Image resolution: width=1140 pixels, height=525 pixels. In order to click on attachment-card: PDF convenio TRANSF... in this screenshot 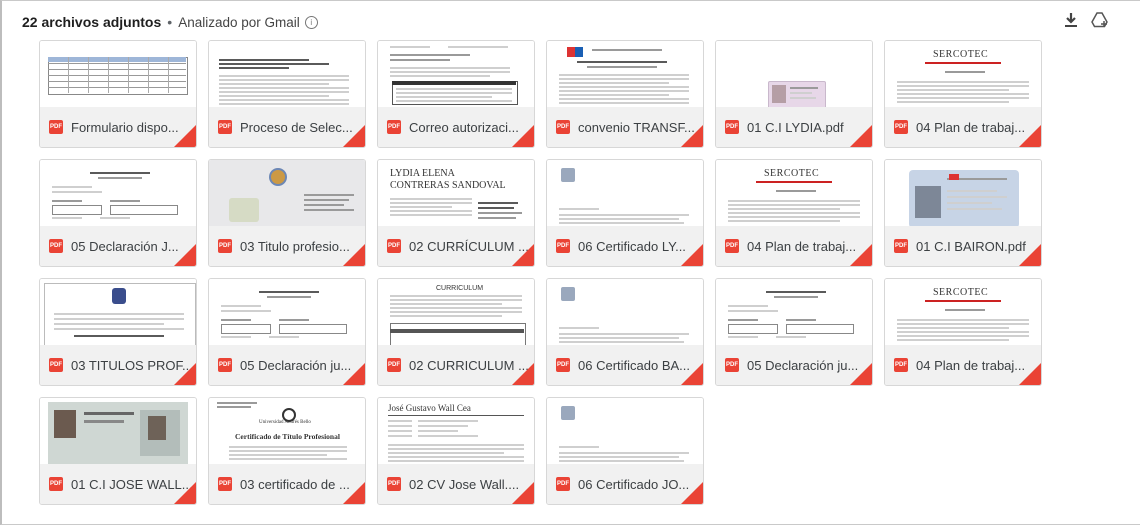, I will do `click(625, 94)`.